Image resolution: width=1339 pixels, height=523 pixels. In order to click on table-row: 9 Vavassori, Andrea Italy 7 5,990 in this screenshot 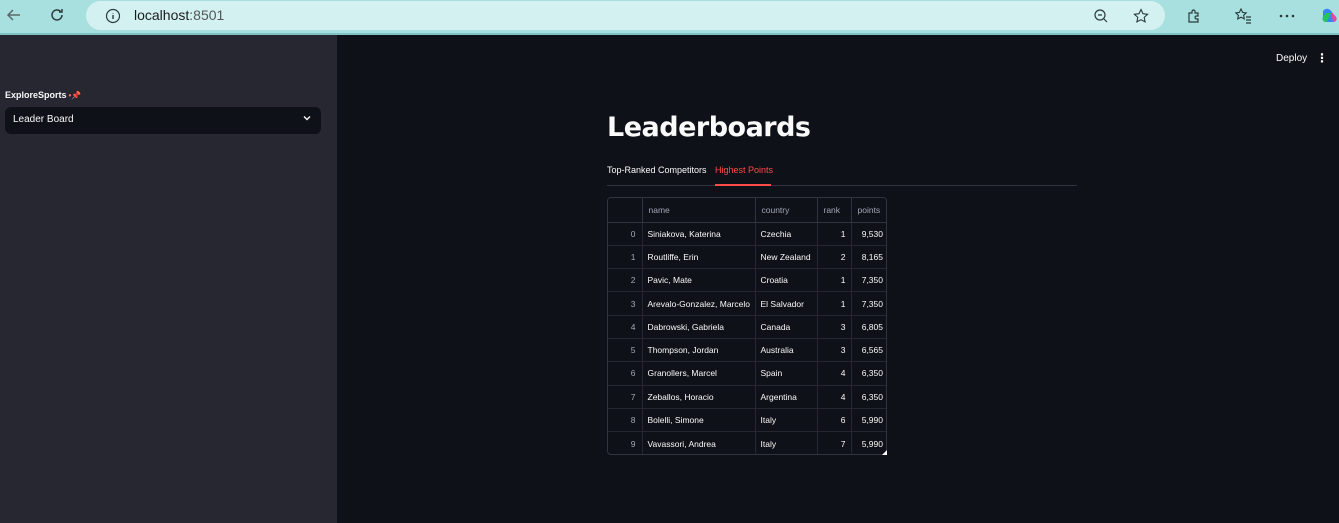, I will do `click(747, 442)`.